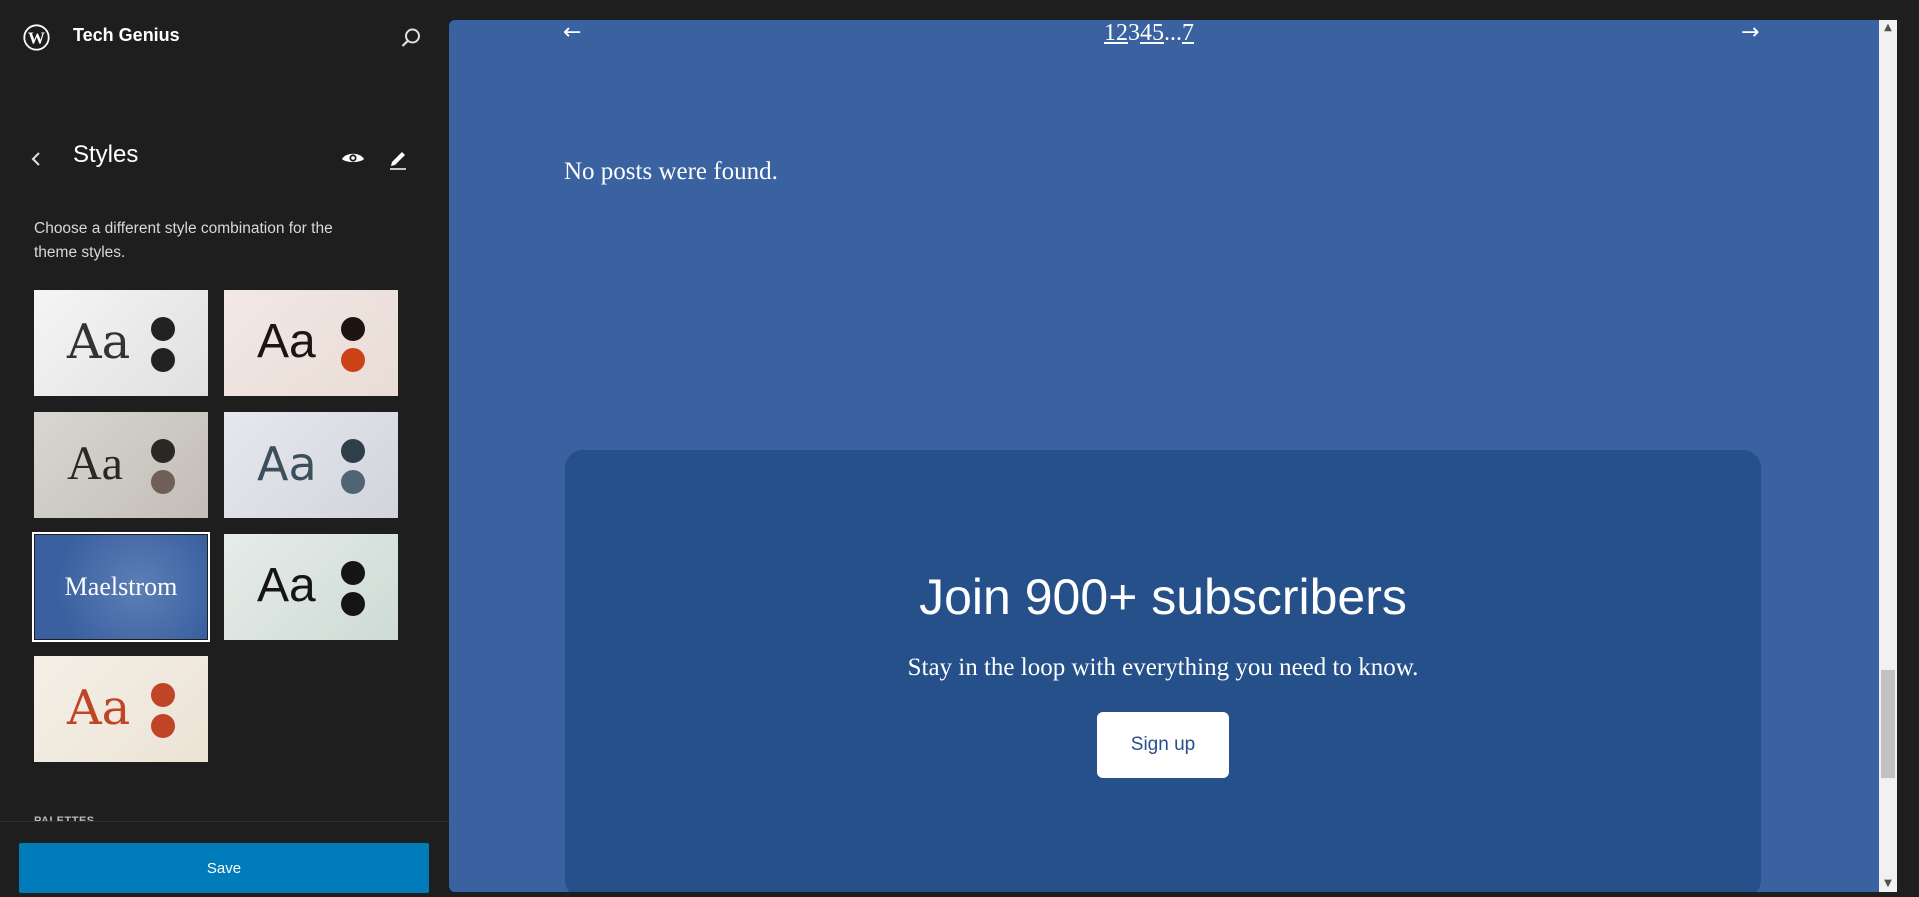  I want to click on no-results-text: No posts were found., so click(671, 171).